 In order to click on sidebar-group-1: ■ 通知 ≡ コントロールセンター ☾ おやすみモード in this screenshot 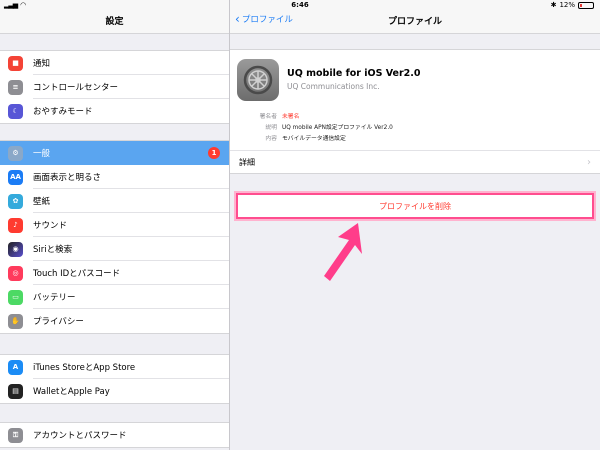, I will do `click(114, 87)`.